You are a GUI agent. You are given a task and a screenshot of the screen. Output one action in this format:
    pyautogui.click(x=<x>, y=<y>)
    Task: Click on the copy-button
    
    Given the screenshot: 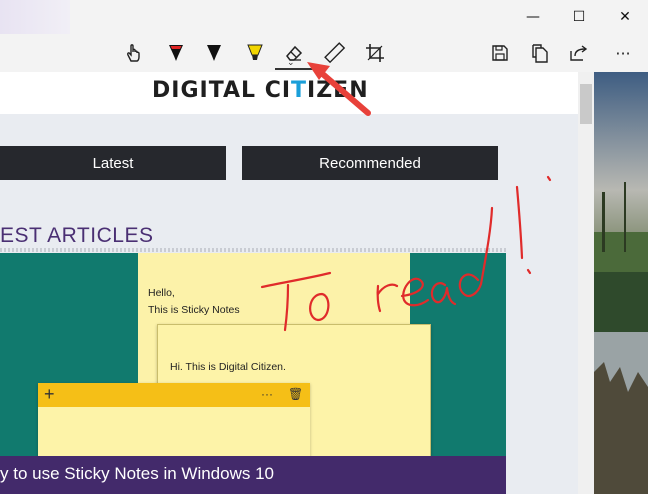 What is the action you would take?
    pyautogui.click(x=540, y=53)
    